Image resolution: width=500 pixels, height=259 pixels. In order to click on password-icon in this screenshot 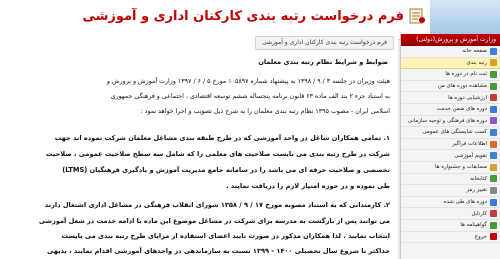, I will do `click(493, 190)`.